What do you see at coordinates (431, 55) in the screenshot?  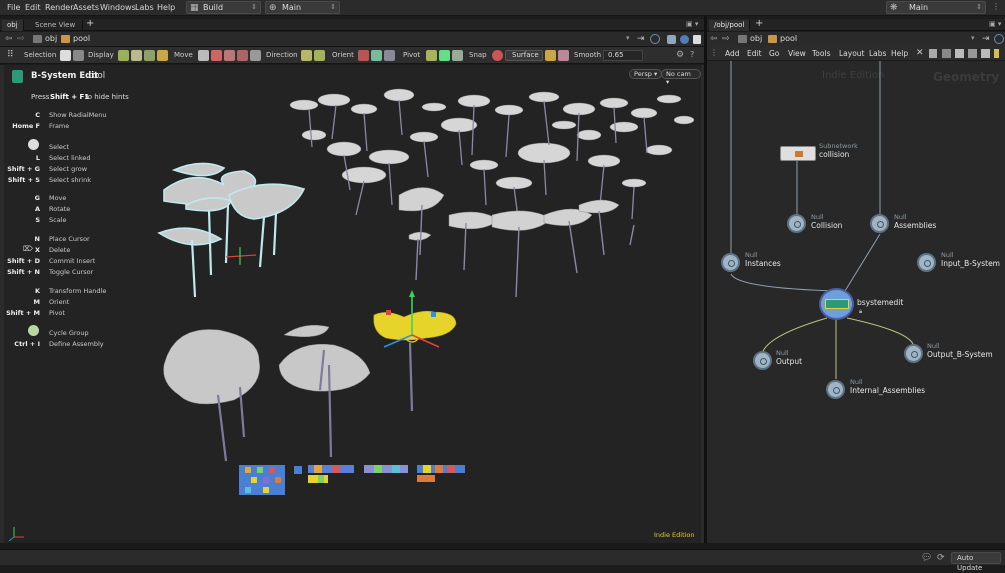 I see `pivot-a-icon` at bounding box center [431, 55].